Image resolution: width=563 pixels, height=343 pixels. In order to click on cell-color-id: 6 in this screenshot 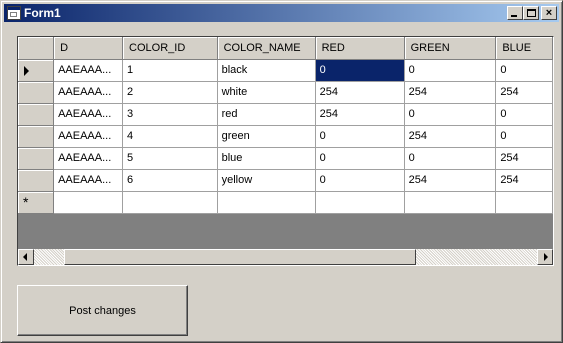, I will do `click(170, 180)`.